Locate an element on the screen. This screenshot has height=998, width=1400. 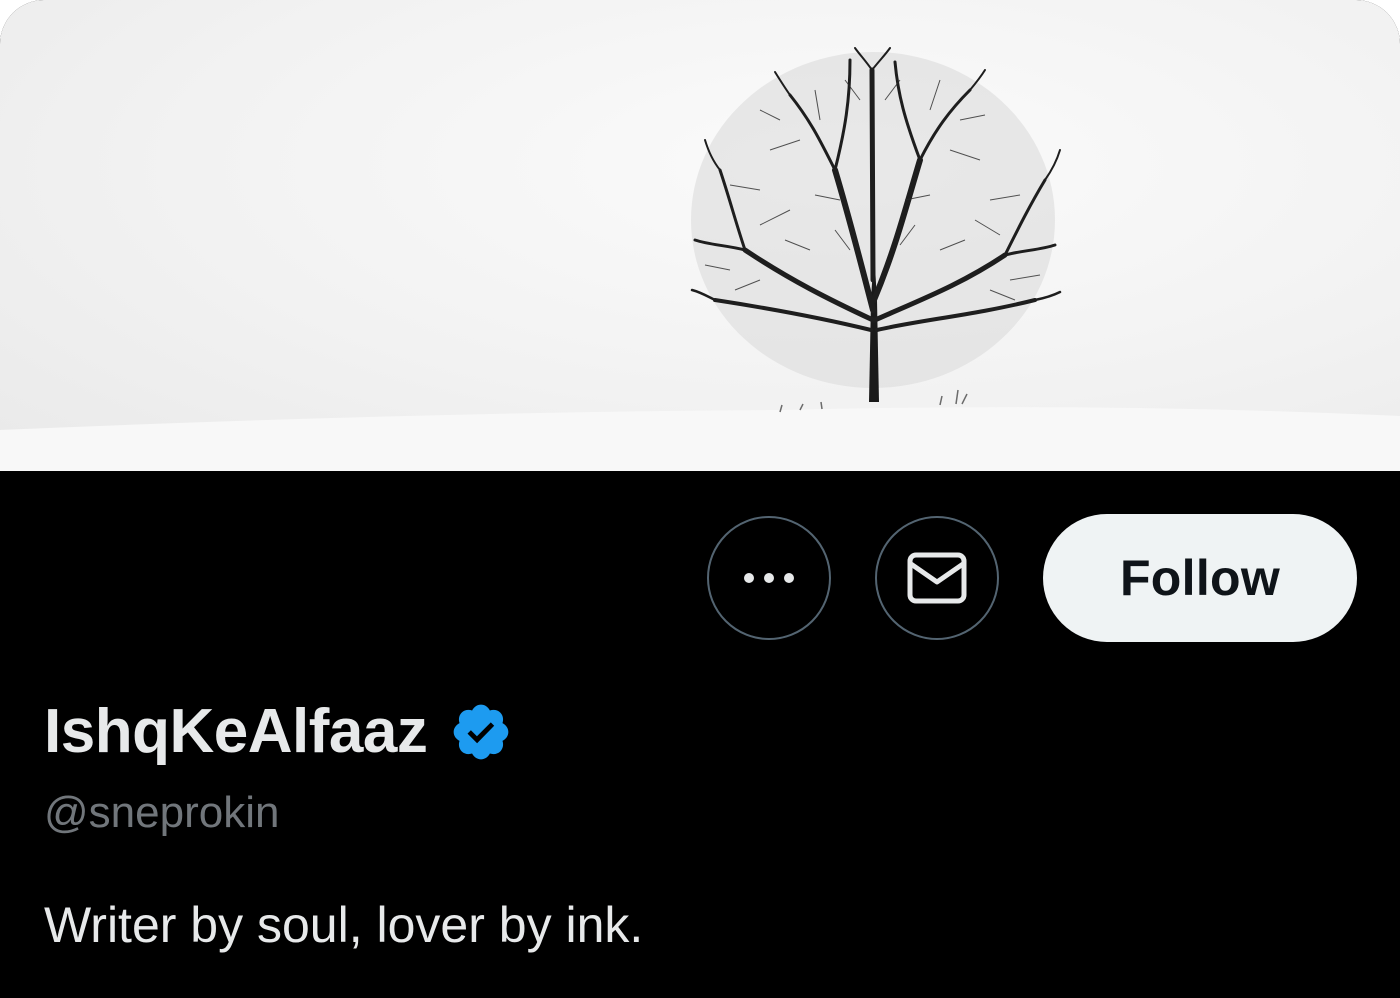
more-button is located at coordinates (769, 578).